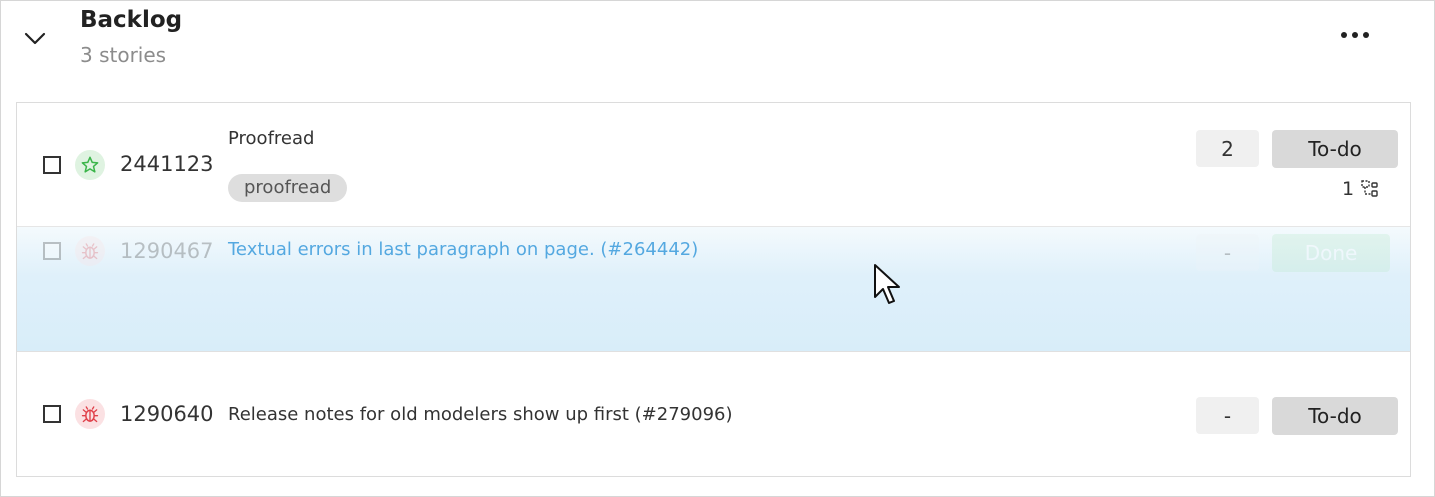 This screenshot has width=1435, height=497. I want to click on story-icon, so click(90, 165).